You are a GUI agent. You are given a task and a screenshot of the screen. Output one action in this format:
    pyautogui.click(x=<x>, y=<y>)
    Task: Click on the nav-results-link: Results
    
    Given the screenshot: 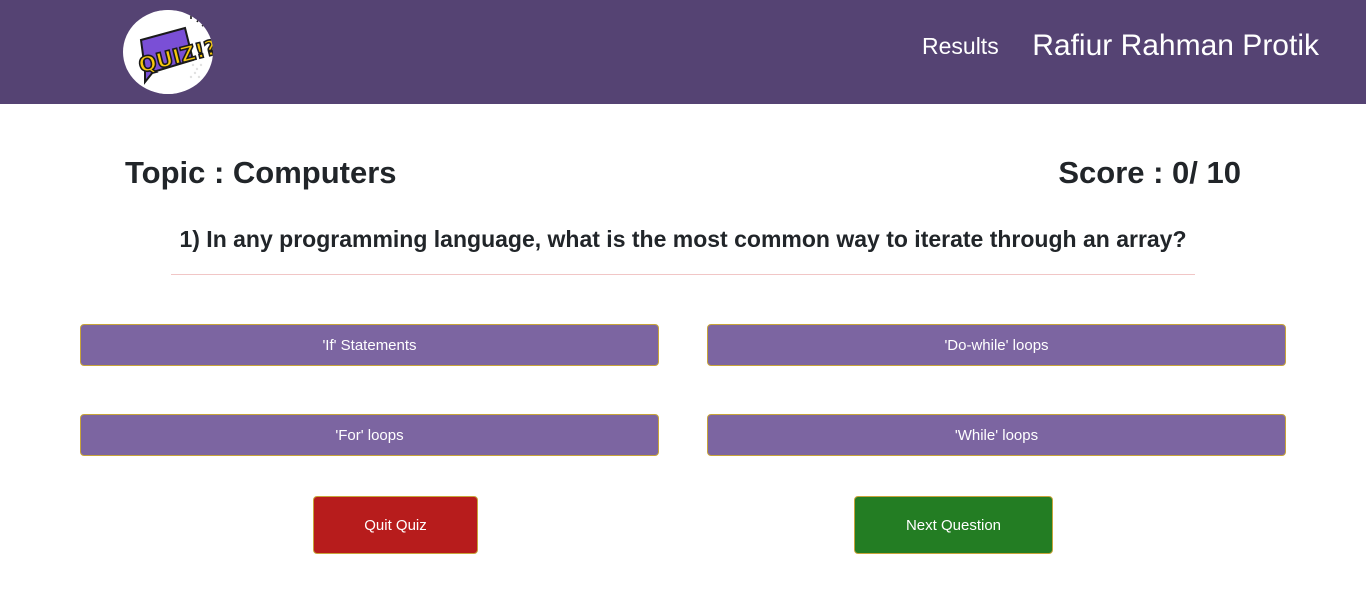 What is the action you would take?
    pyautogui.click(x=960, y=46)
    